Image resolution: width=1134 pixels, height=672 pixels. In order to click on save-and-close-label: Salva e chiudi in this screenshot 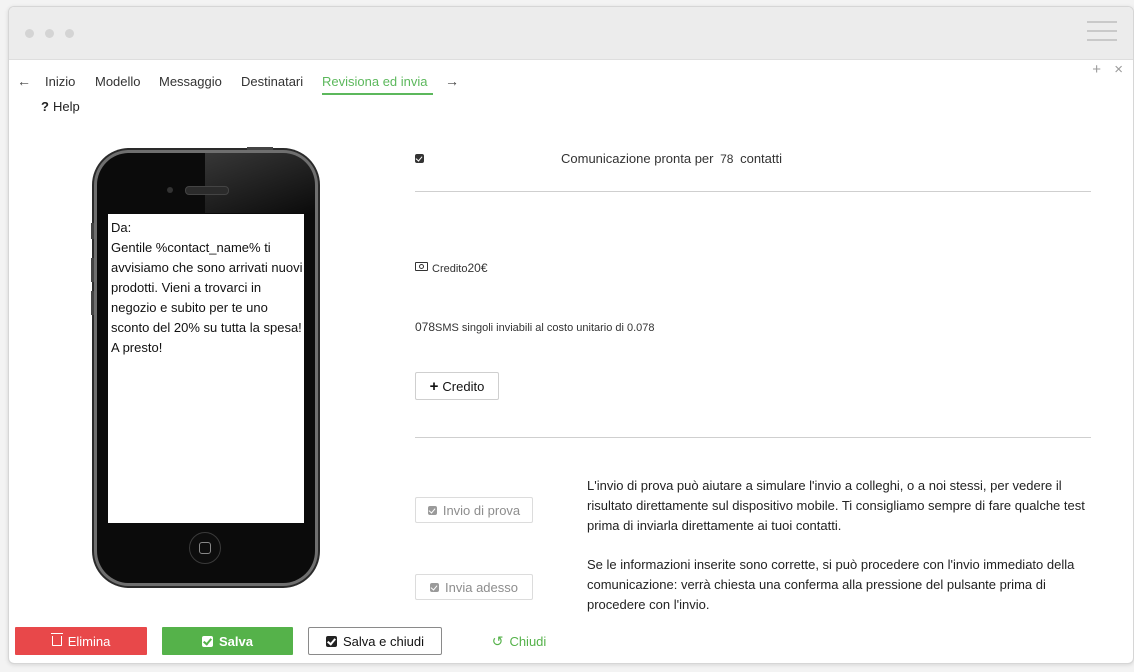, I will do `click(383, 641)`.